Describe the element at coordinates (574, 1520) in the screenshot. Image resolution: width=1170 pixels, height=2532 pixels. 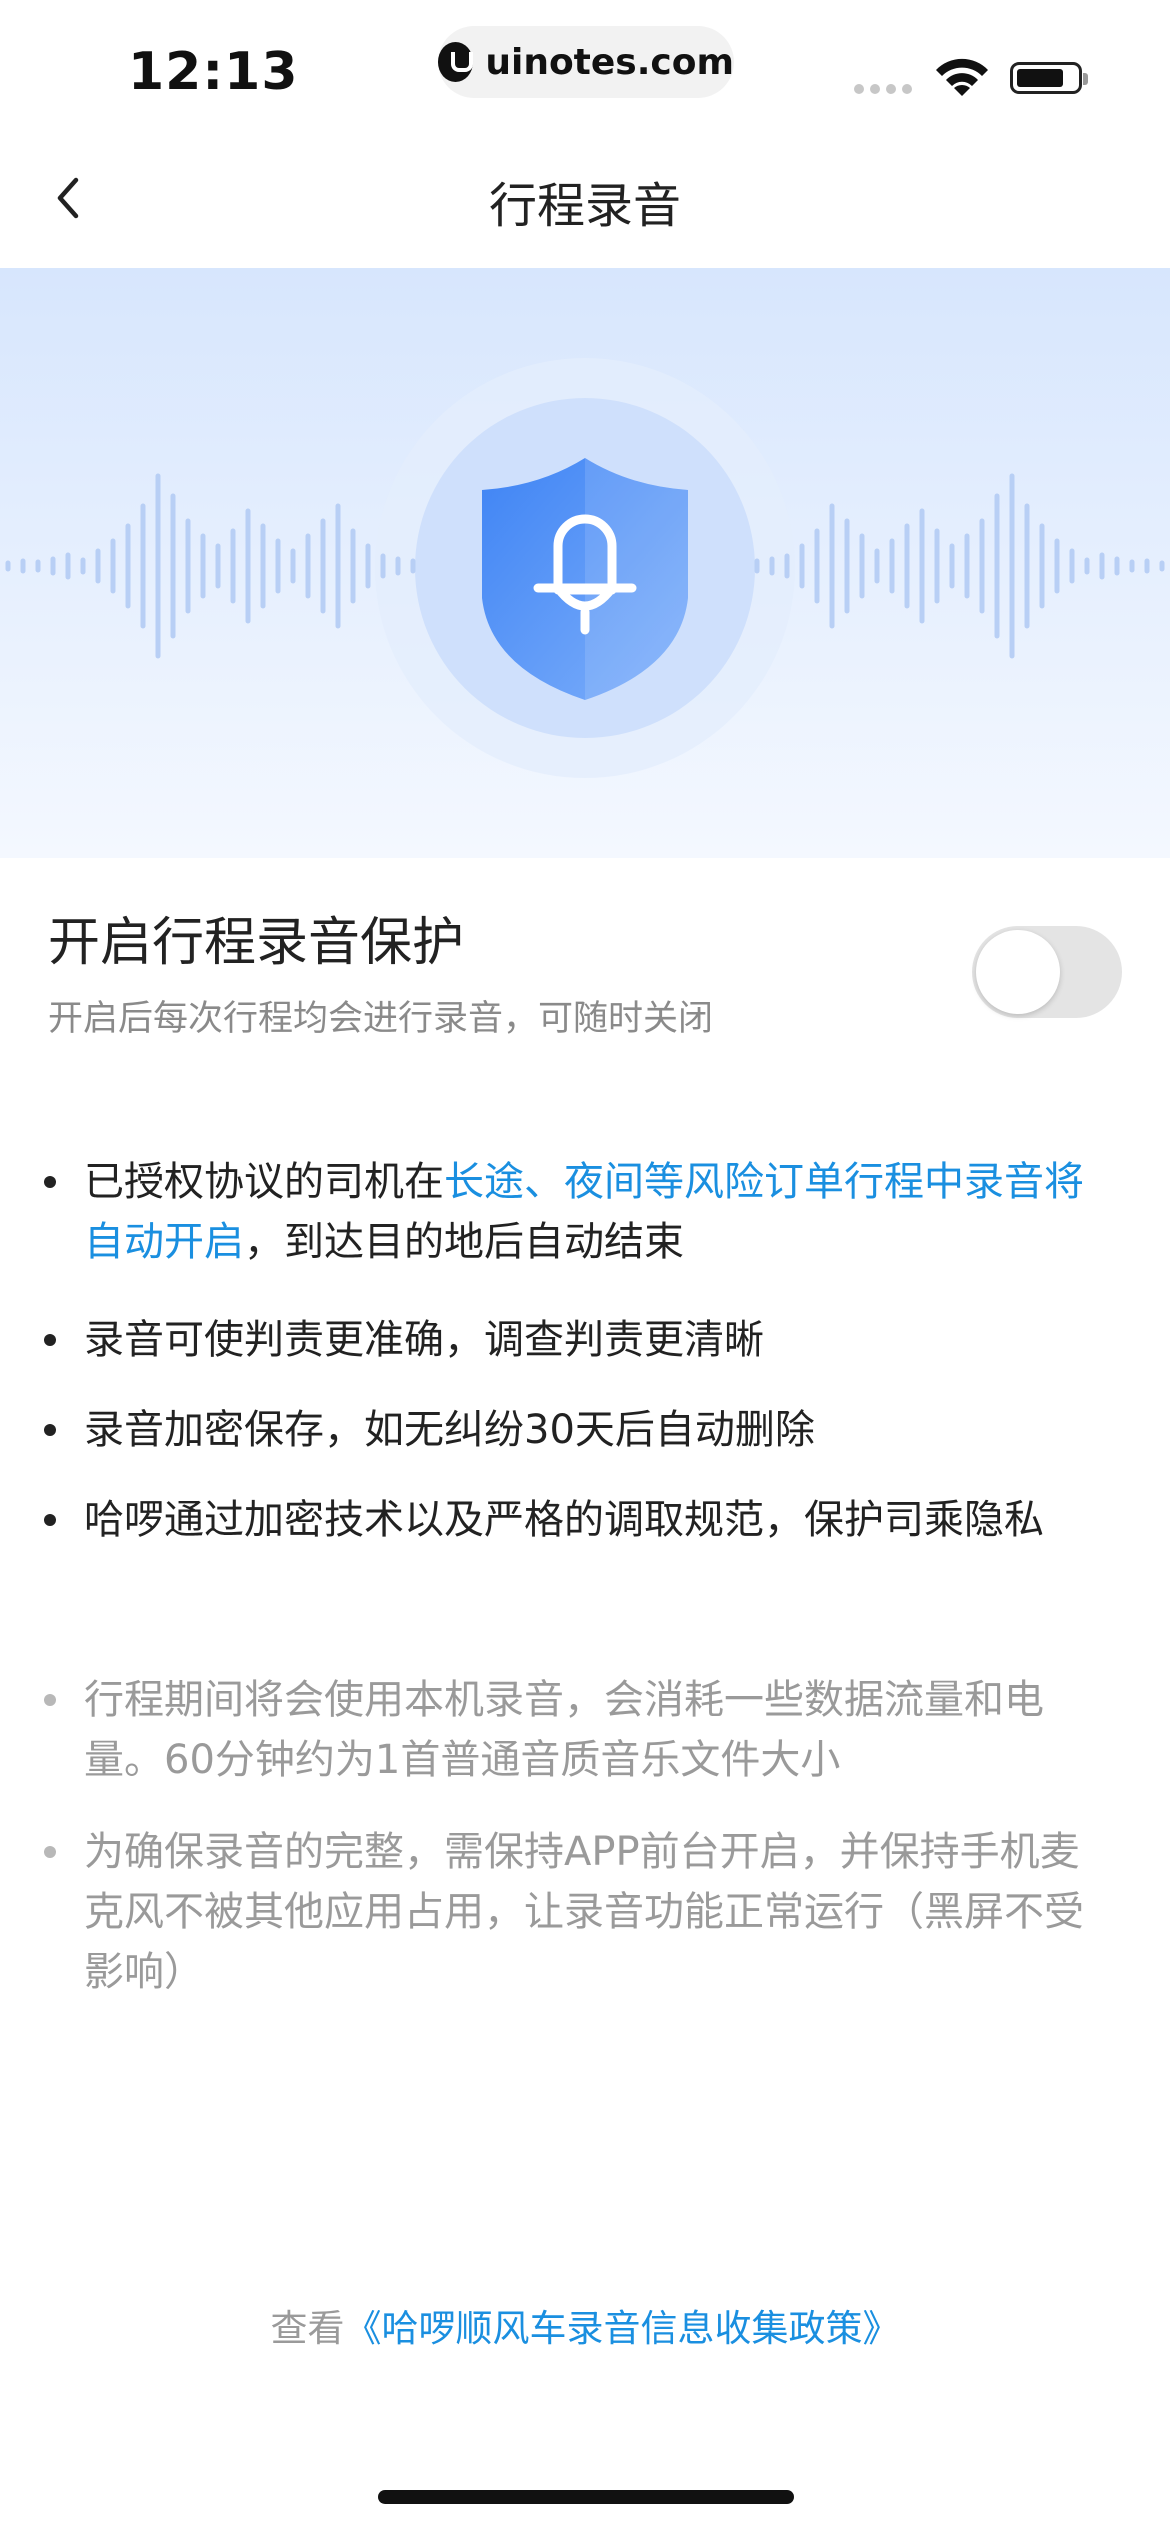
I see `list-item: 哈啰通过加密技术以及严格的调取规范，保护司乘隐私` at that location.